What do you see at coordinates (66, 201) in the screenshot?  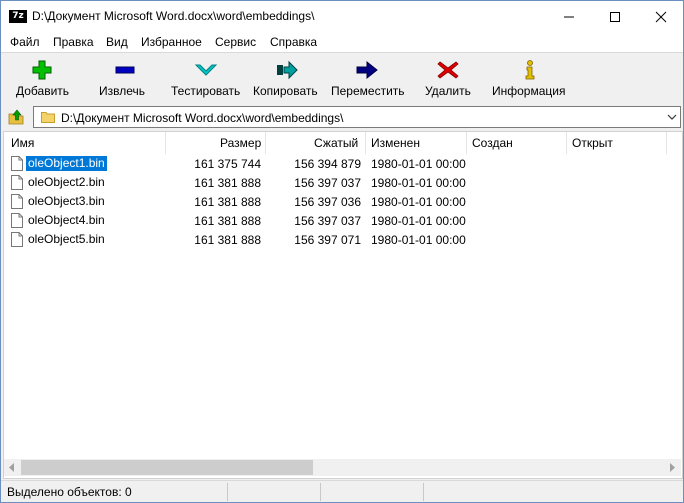 I see `file-name: oleObject3.bin` at bounding box center [66, 201].